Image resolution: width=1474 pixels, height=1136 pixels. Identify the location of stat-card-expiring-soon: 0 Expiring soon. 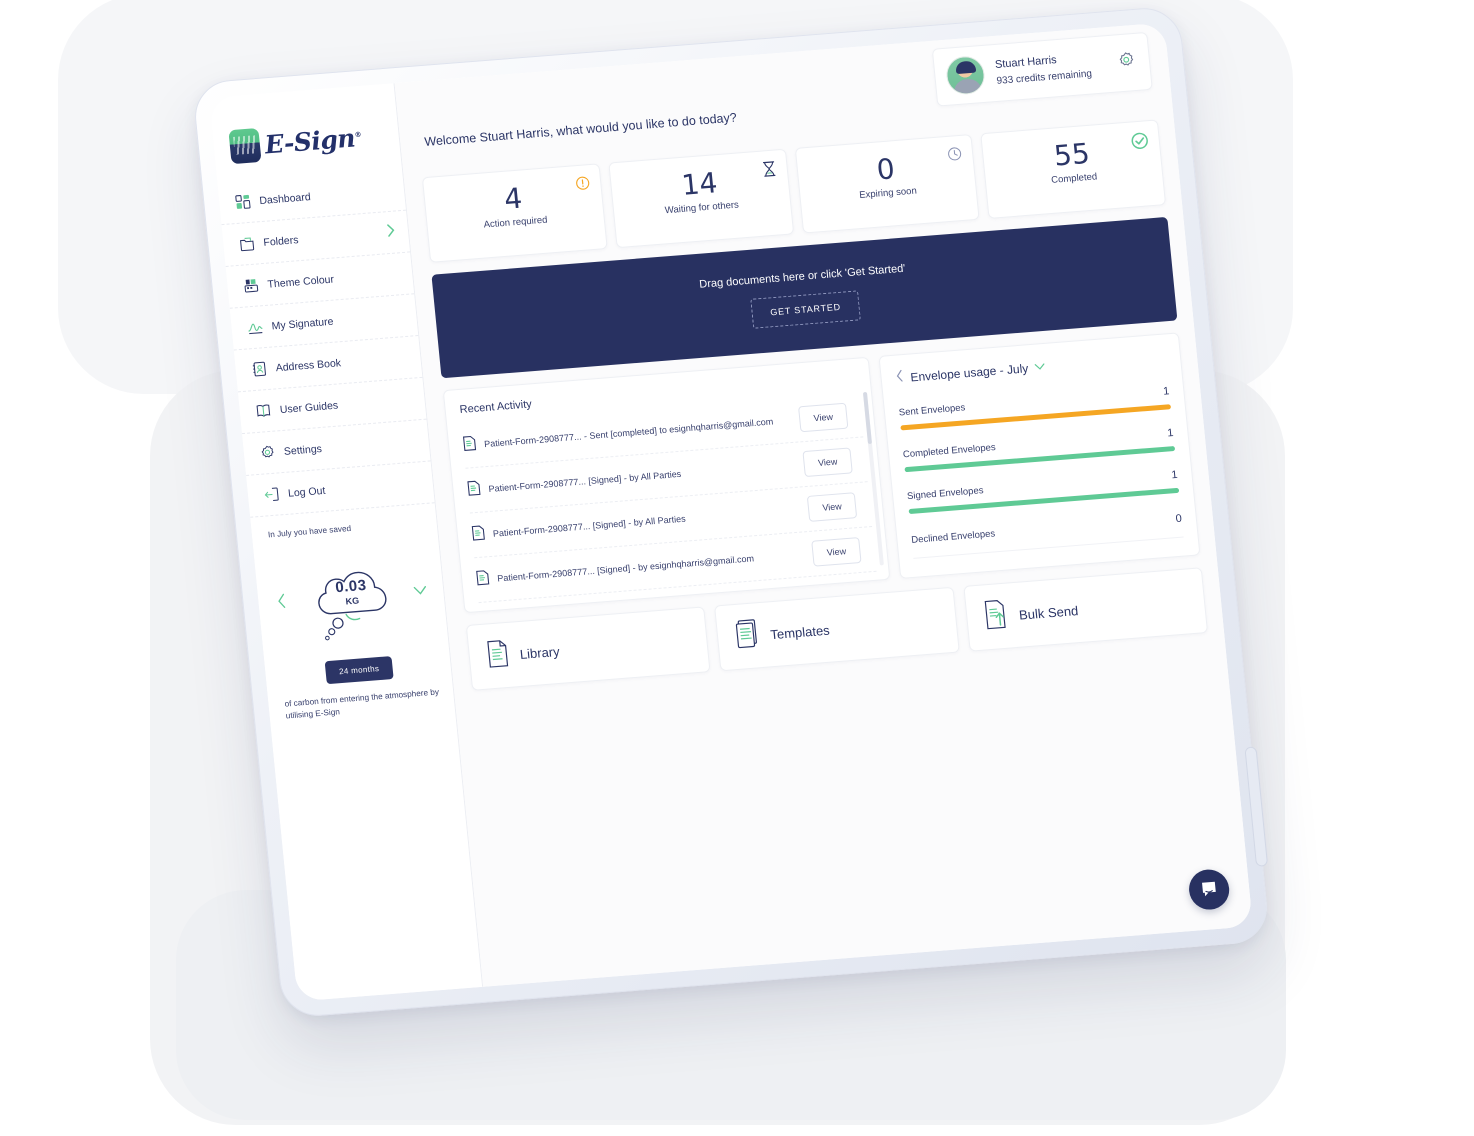
(887, 184).